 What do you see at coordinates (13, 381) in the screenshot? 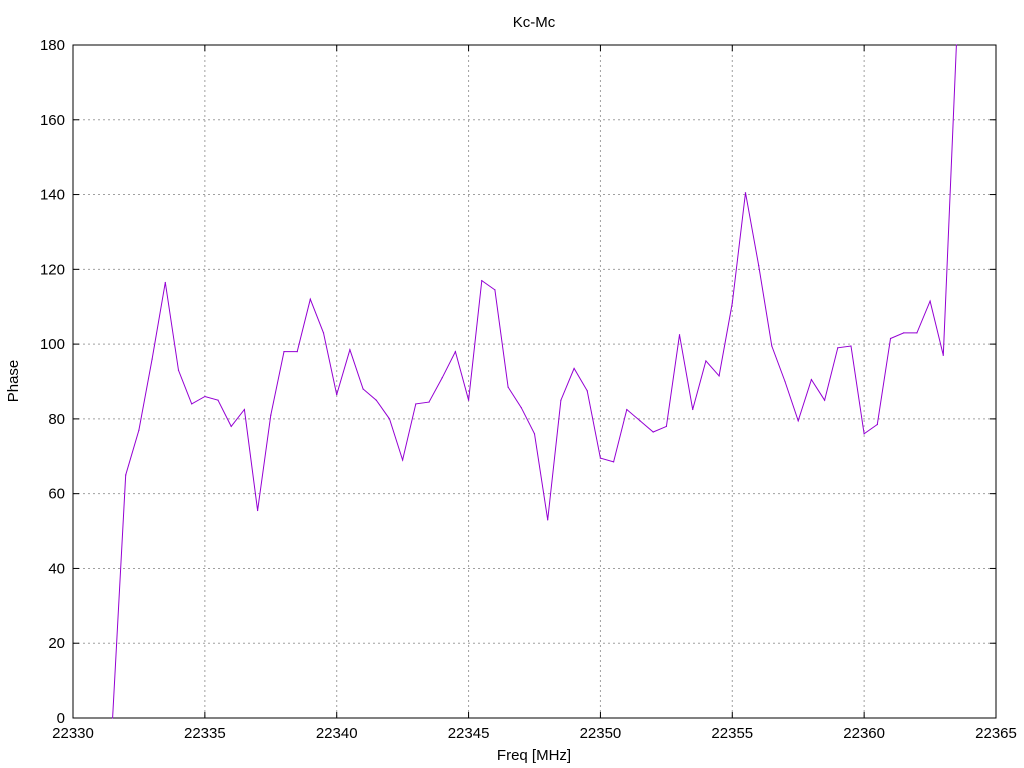
I see `y-axis-label: Phase` at bounding box center [13, 381].